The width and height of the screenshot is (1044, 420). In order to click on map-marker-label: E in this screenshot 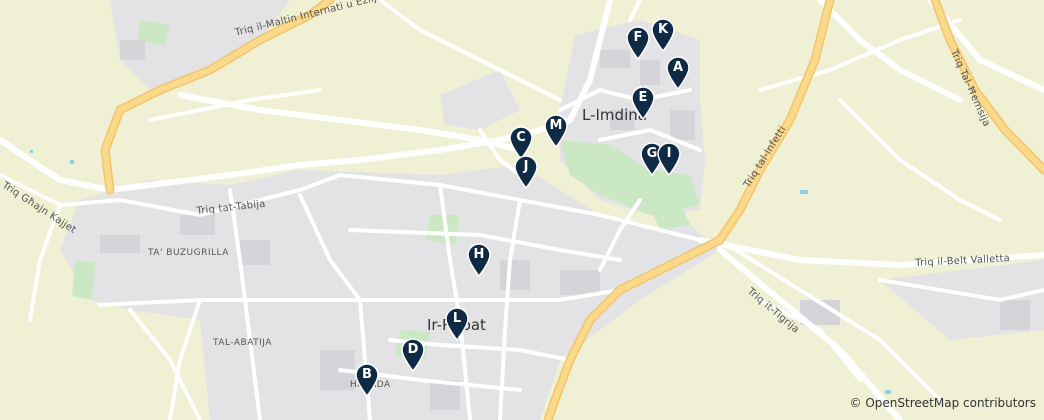, I will do `click(643, 97)`.